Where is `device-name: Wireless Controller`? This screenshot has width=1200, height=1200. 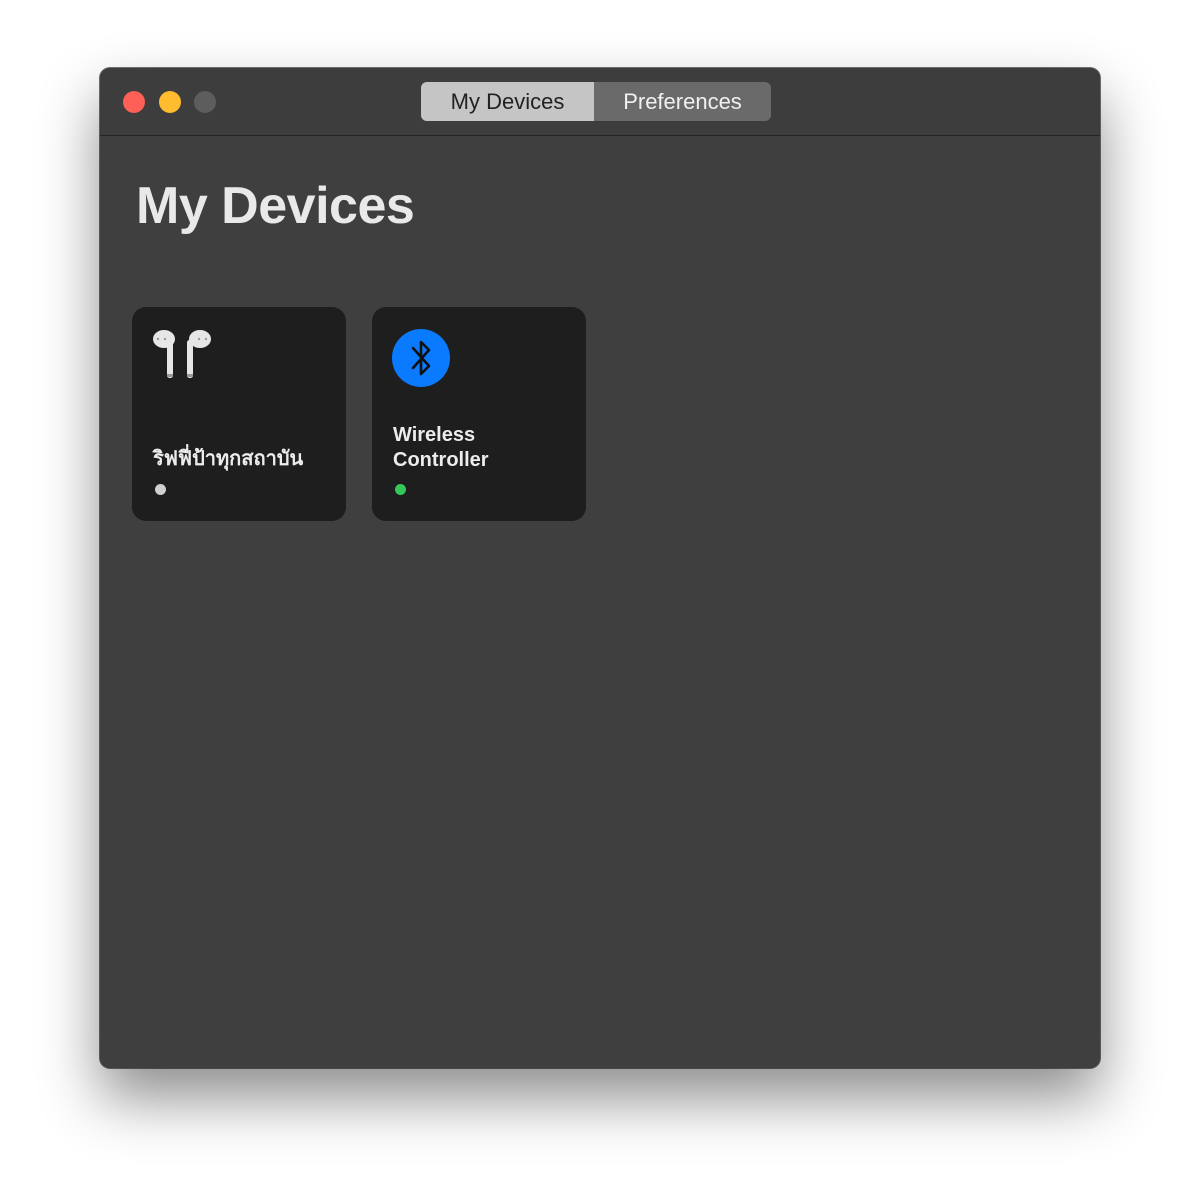 device-name: Wireless Controller is located at coordinates (441, 447).